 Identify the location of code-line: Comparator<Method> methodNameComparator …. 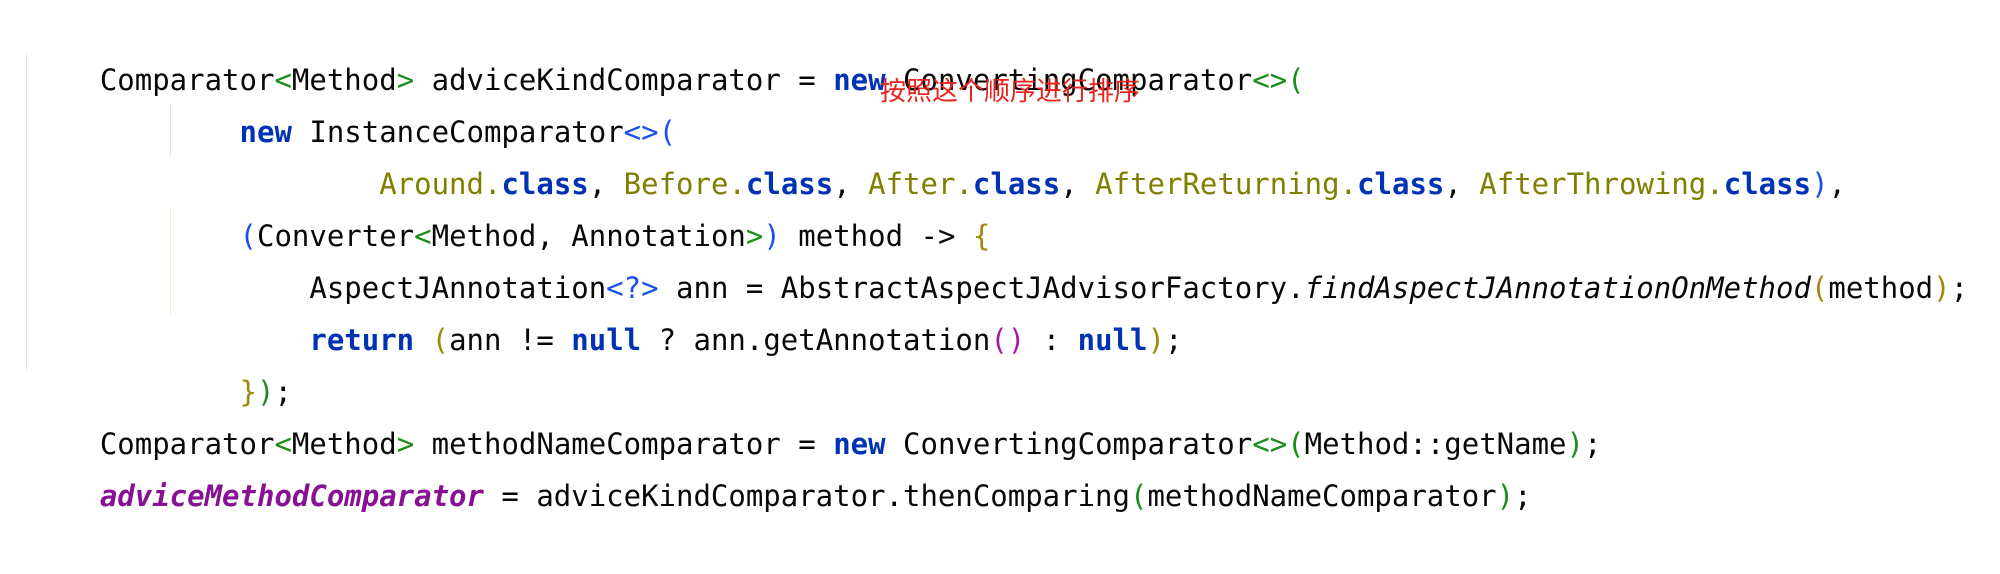
(816, 413).